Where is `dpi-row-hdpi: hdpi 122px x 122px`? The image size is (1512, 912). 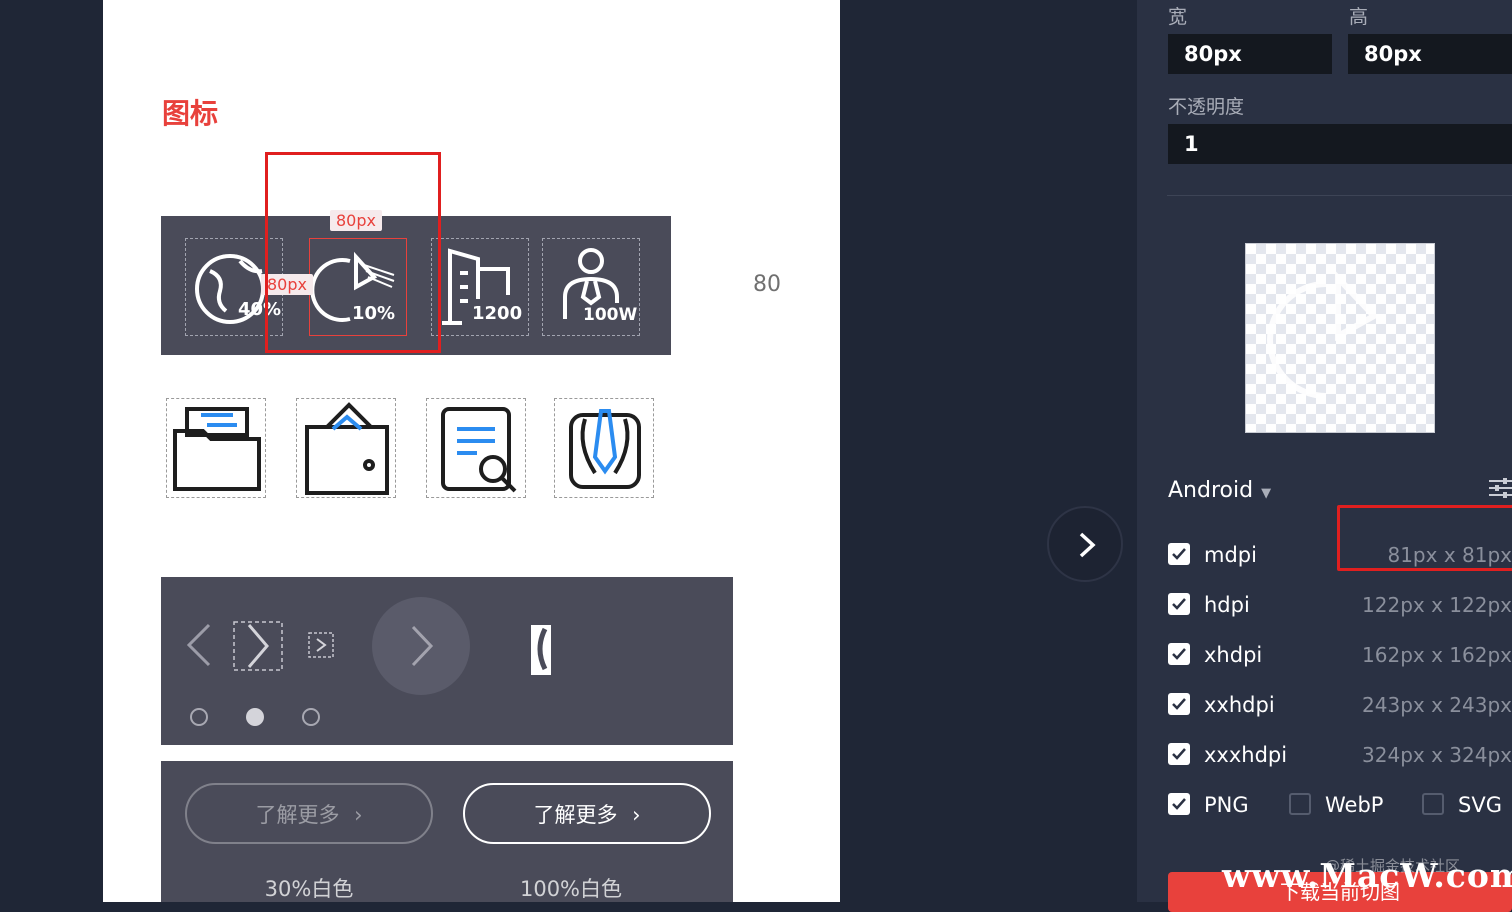 dpi-row-hdpi: hdpi 122px x 122px is located at coordinates (1340, 605).